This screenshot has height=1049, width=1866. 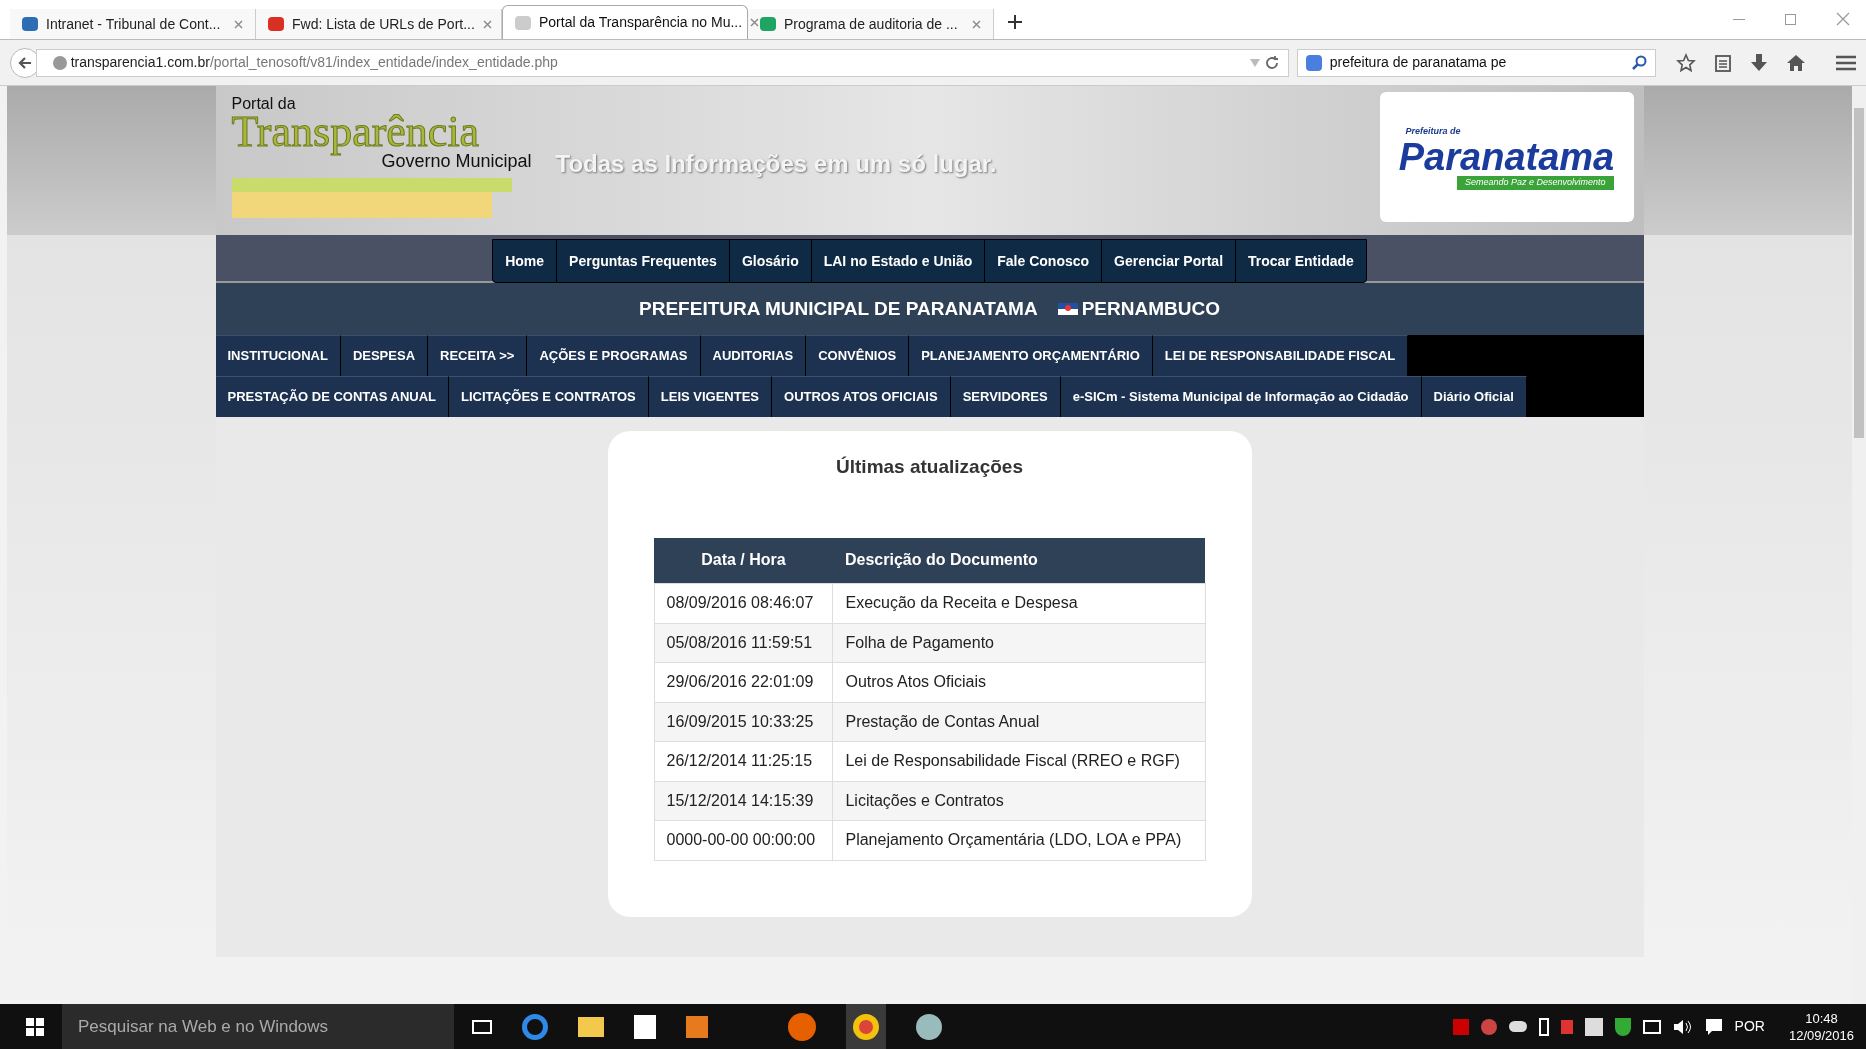 What do you see at coordinates (743, 761) in the screenshot?
I see `date-cell: 26/12/2014 11:25:15` at bounding box center [743, 761].